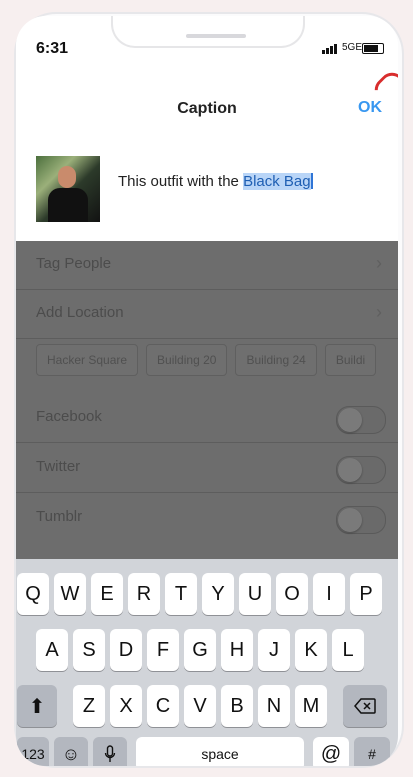  Describe the element at coordinates (126, 706) in the screenshot. I see `key-x: X` at that location.